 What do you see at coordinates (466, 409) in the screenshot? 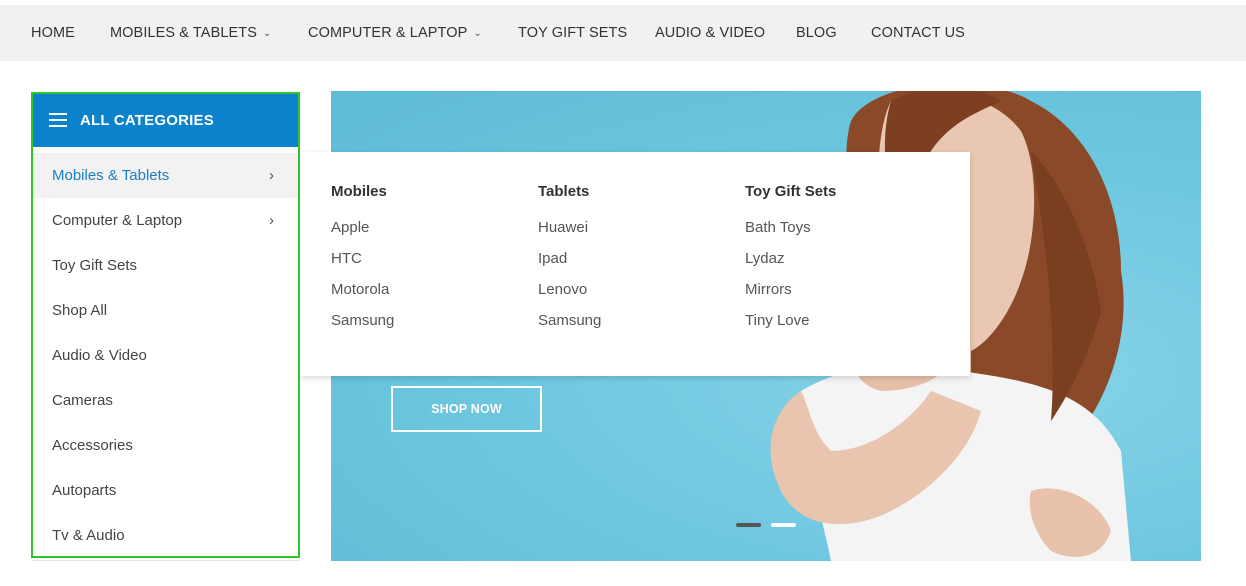
I see `shop-now-button: SHOP NOW` at bounding box center [466, 409].